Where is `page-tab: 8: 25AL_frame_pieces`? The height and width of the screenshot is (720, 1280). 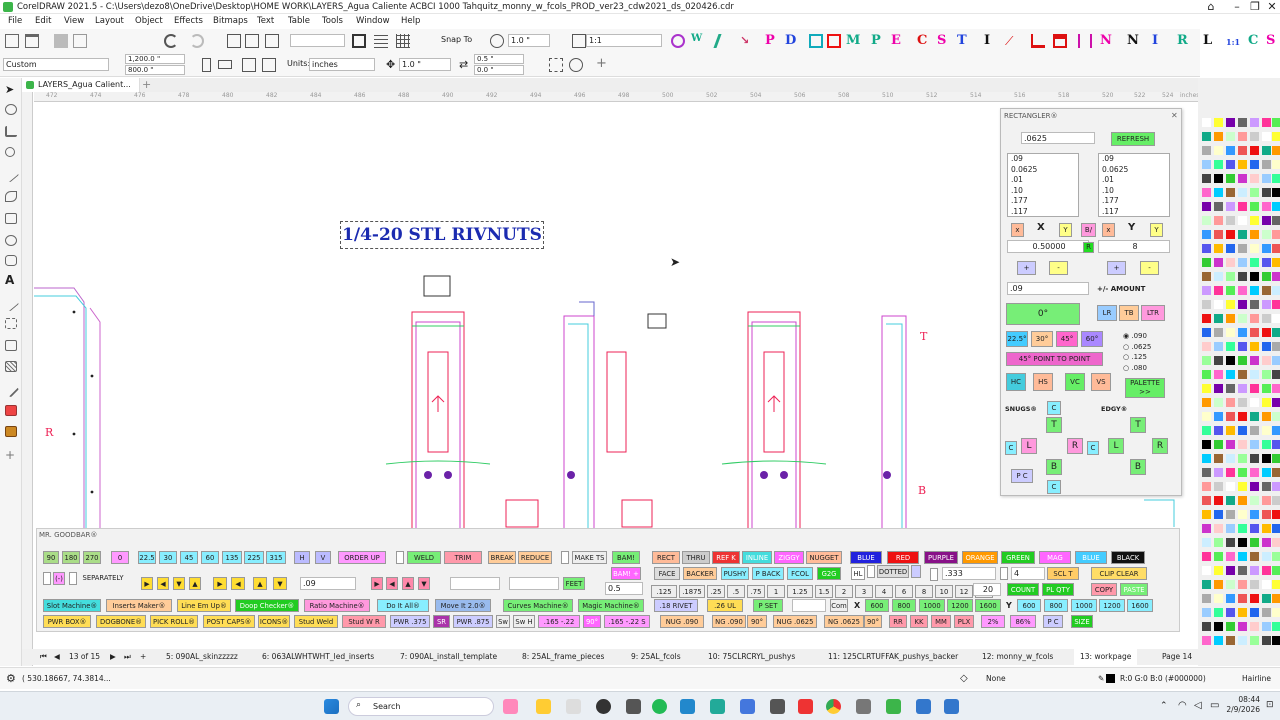
page-tab: 8: 25AL_frame_pieces is located at coordinates (563, 657).